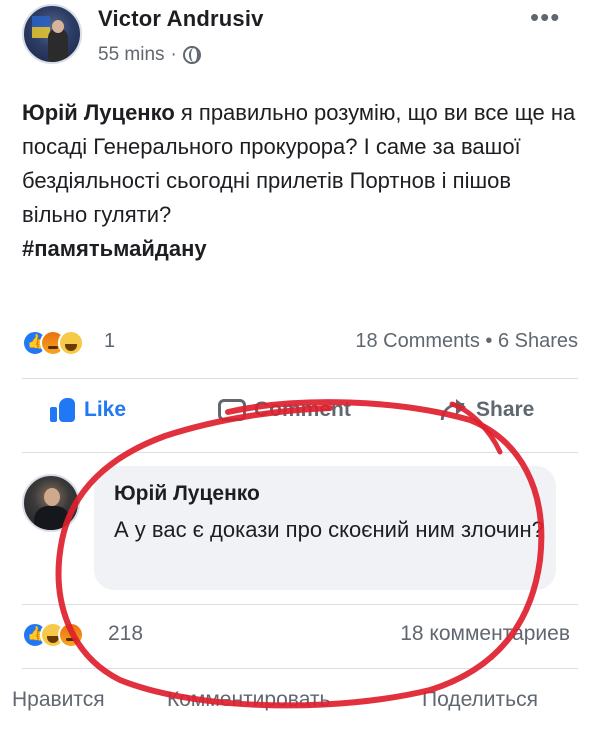  I want to click on post-header: Victor Andrusiv 55 mins · •••, so click(295, 40).